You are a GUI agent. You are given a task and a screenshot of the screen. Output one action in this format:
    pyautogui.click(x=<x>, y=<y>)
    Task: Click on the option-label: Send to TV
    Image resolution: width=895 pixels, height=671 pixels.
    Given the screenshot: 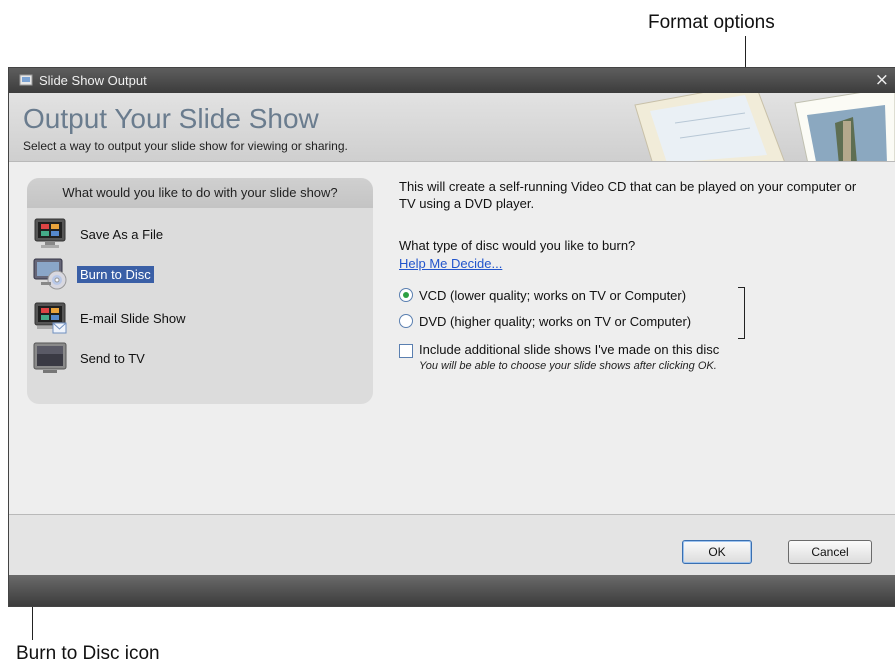 What is the action you would take?
    pyautogui.click(x=112, y=358)
    